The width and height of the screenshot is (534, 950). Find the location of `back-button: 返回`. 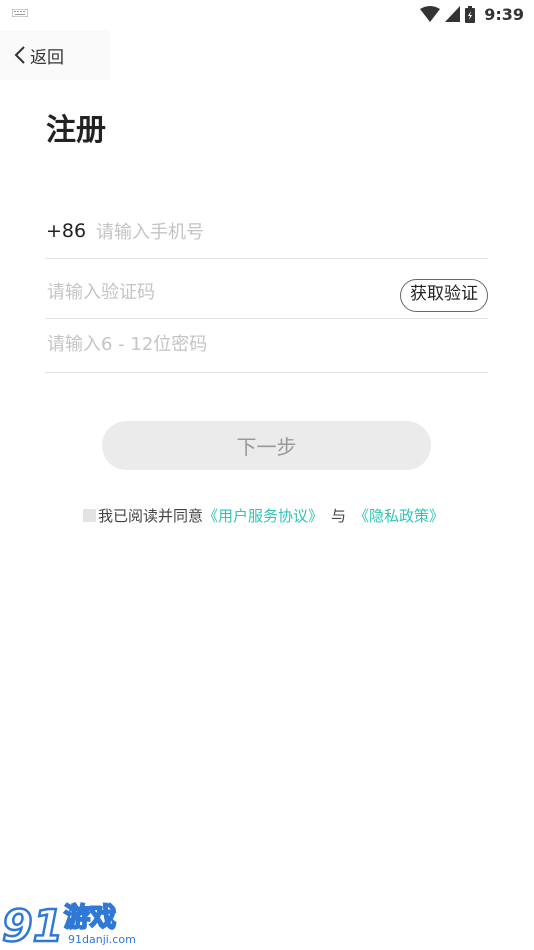

back-button: 返回 is located at coordinates (55, 55).